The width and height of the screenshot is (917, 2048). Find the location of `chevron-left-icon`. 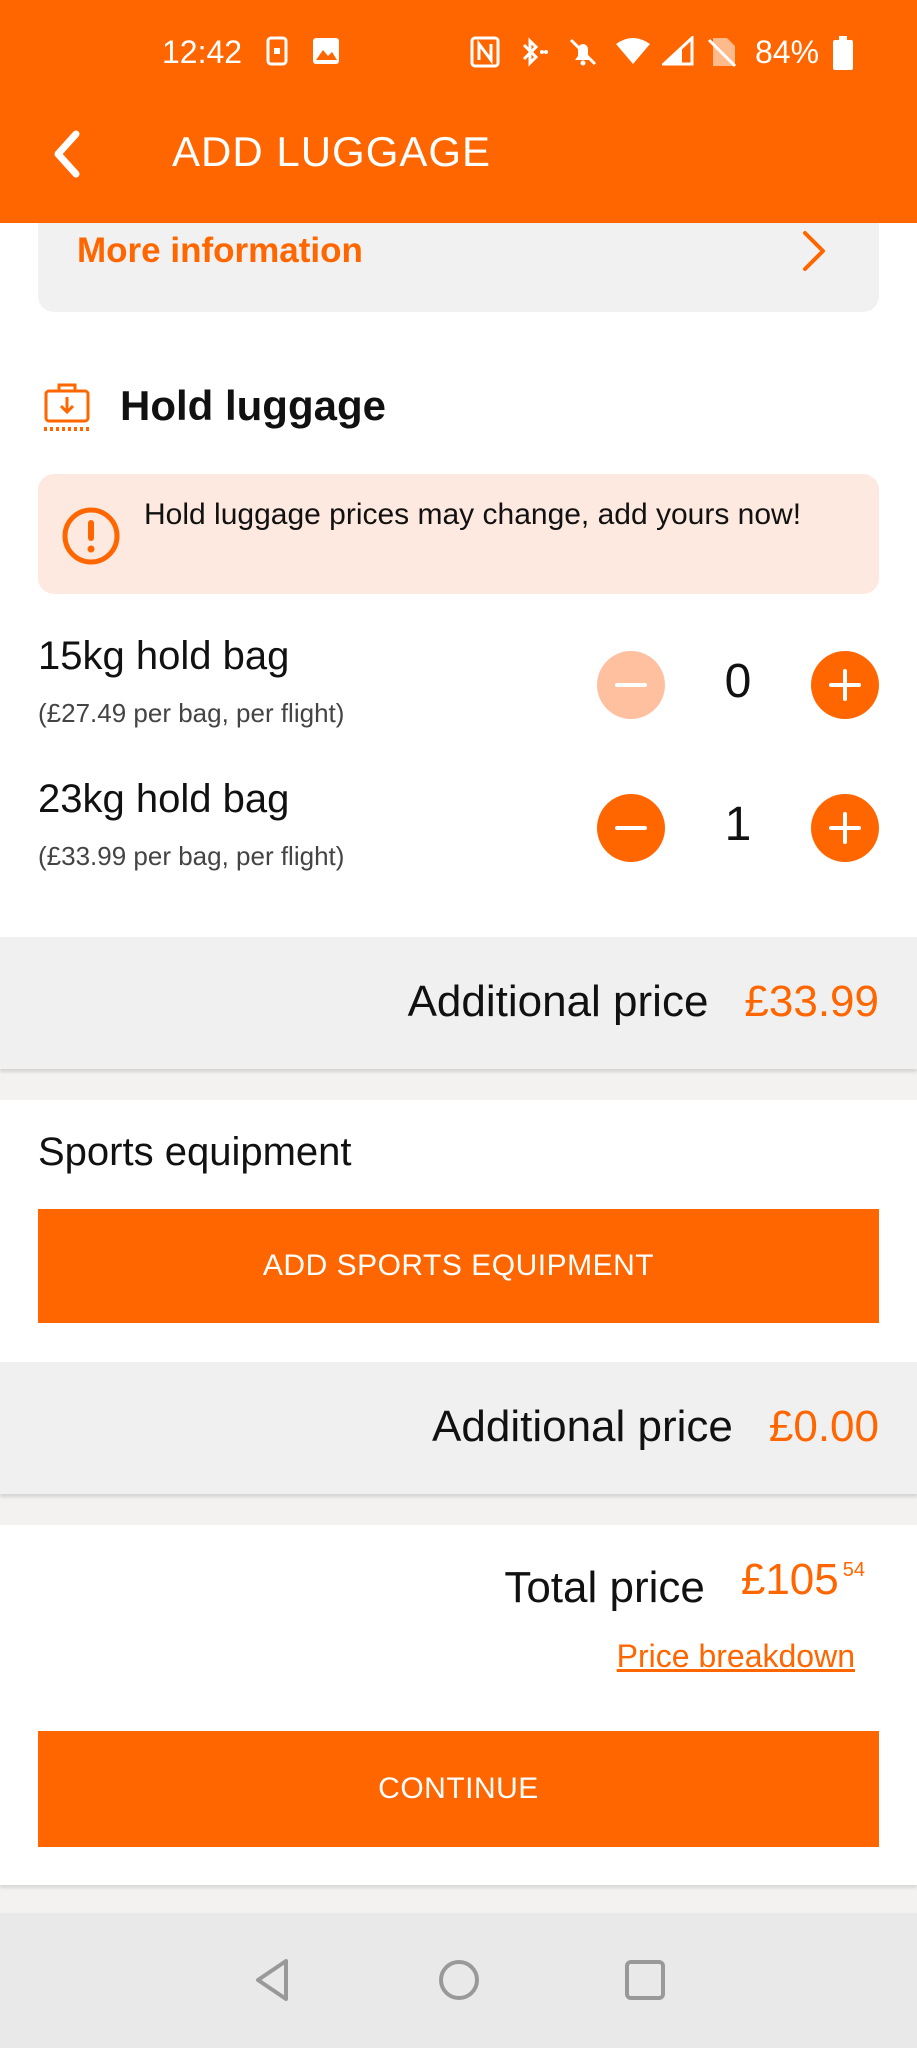

chevron-left-icon is located at coordinates (67, 154).